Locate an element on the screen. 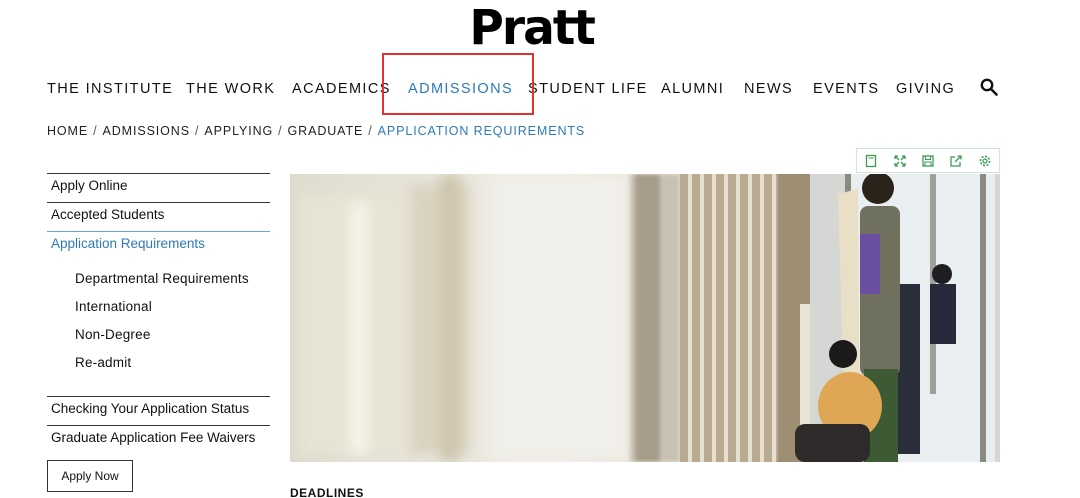 This screenshot has width=1080, height=498. breadcrumb-home: HOME is located at coordinates (67, 131).